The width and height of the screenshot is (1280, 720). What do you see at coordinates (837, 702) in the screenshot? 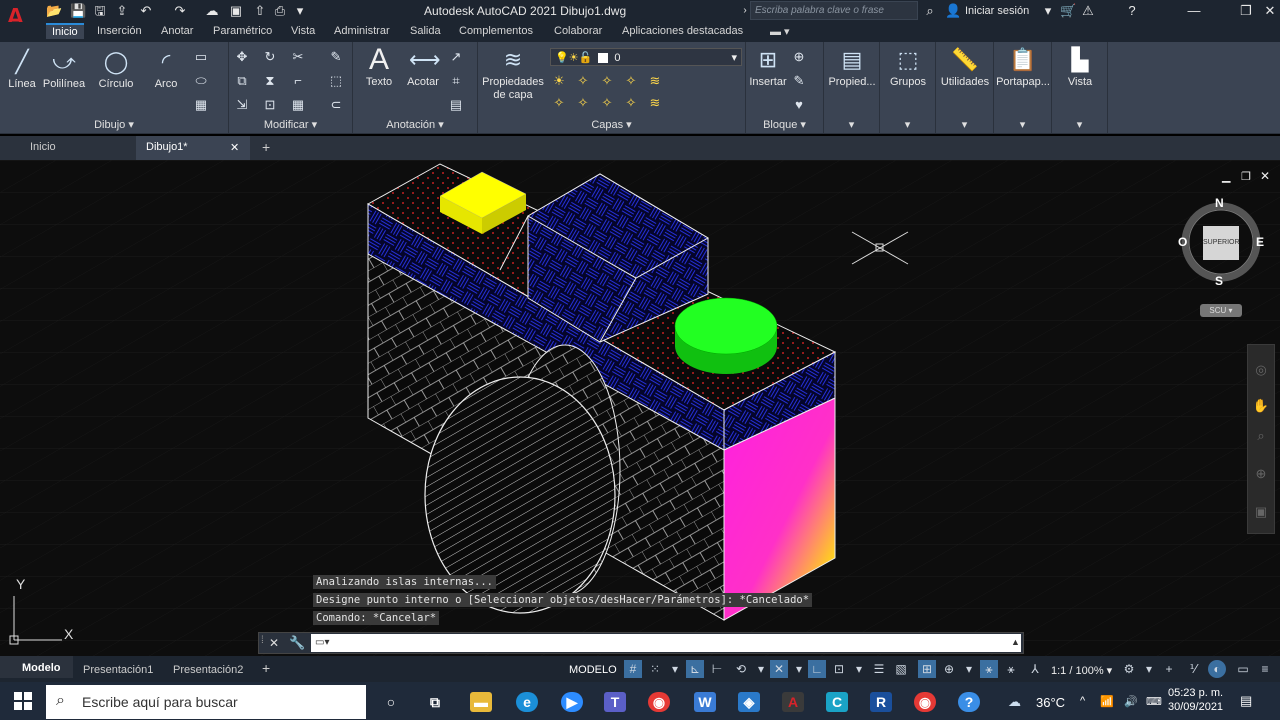
I see `civil3d-icon: C` at bounding box center [837, 702].